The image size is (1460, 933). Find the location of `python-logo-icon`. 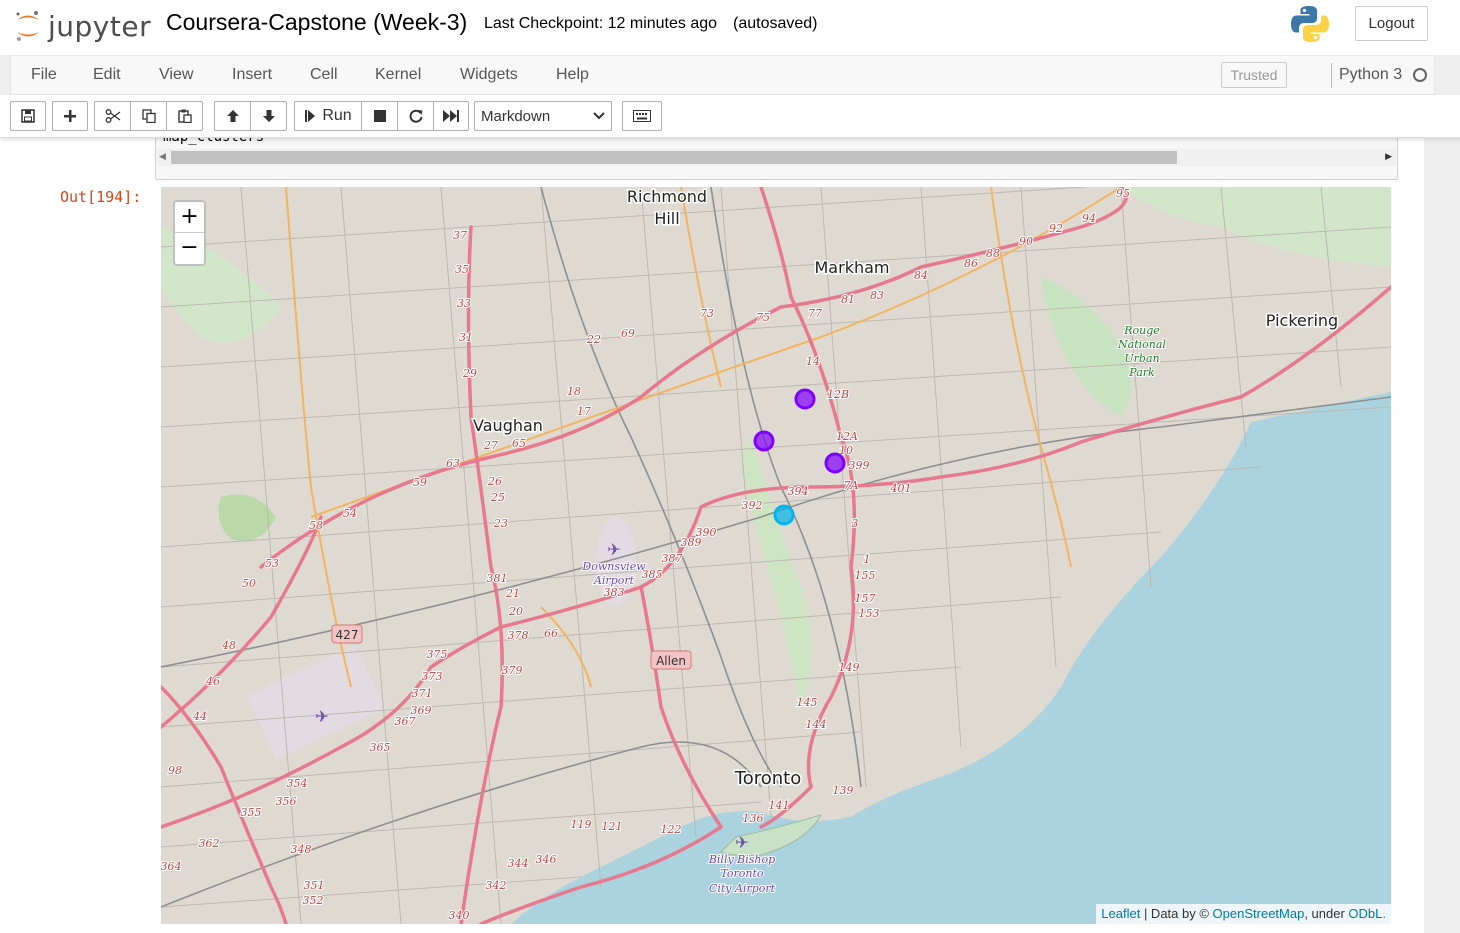

python-logo-icon is located at coordinates (1310, 24).